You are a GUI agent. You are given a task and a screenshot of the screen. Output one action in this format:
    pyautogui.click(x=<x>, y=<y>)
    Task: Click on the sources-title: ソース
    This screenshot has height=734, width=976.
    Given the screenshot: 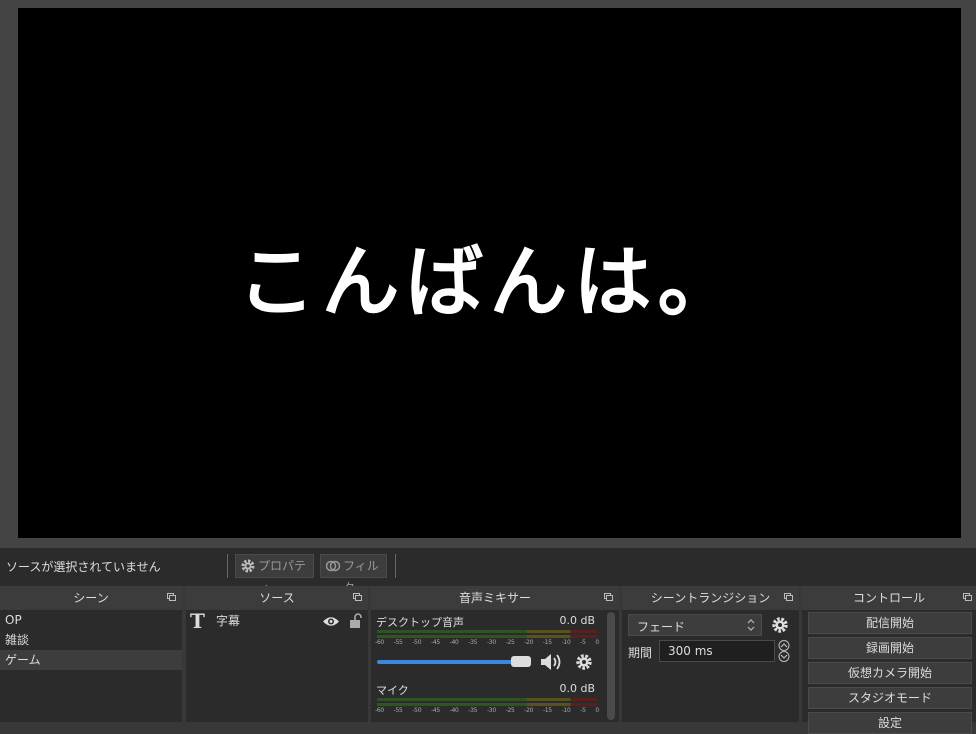 What is the action you would take?
    pyautogui.click(x=277, y=598)
    